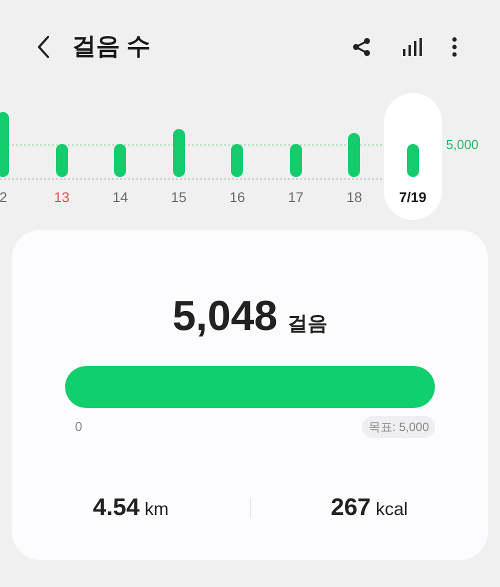  I want to click on step-count: 5,048, so click(225, 316).